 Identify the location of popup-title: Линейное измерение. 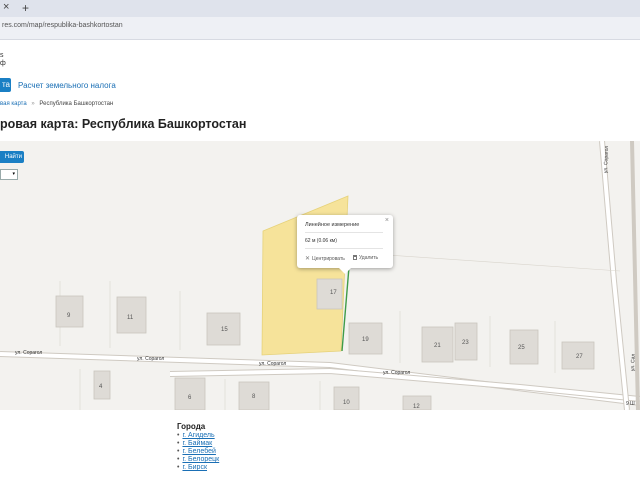
(332, 225).